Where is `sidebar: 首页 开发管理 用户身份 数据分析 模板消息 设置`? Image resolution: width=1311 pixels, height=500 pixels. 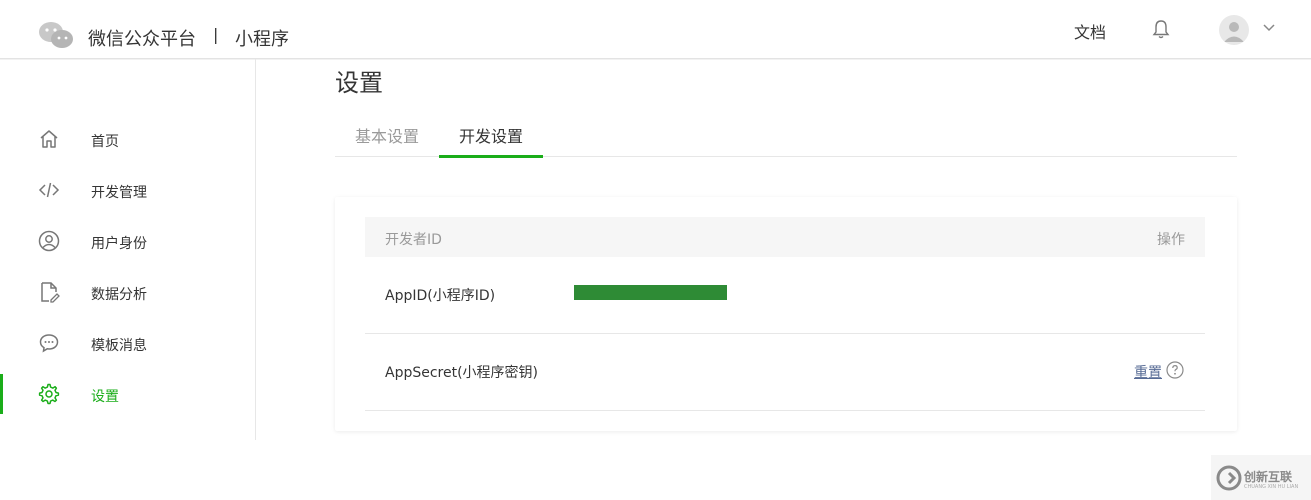
sidebar: 首页 开发管理 用户身份 数据分析 模板消息 设置 is located at coordinates (128, 249).